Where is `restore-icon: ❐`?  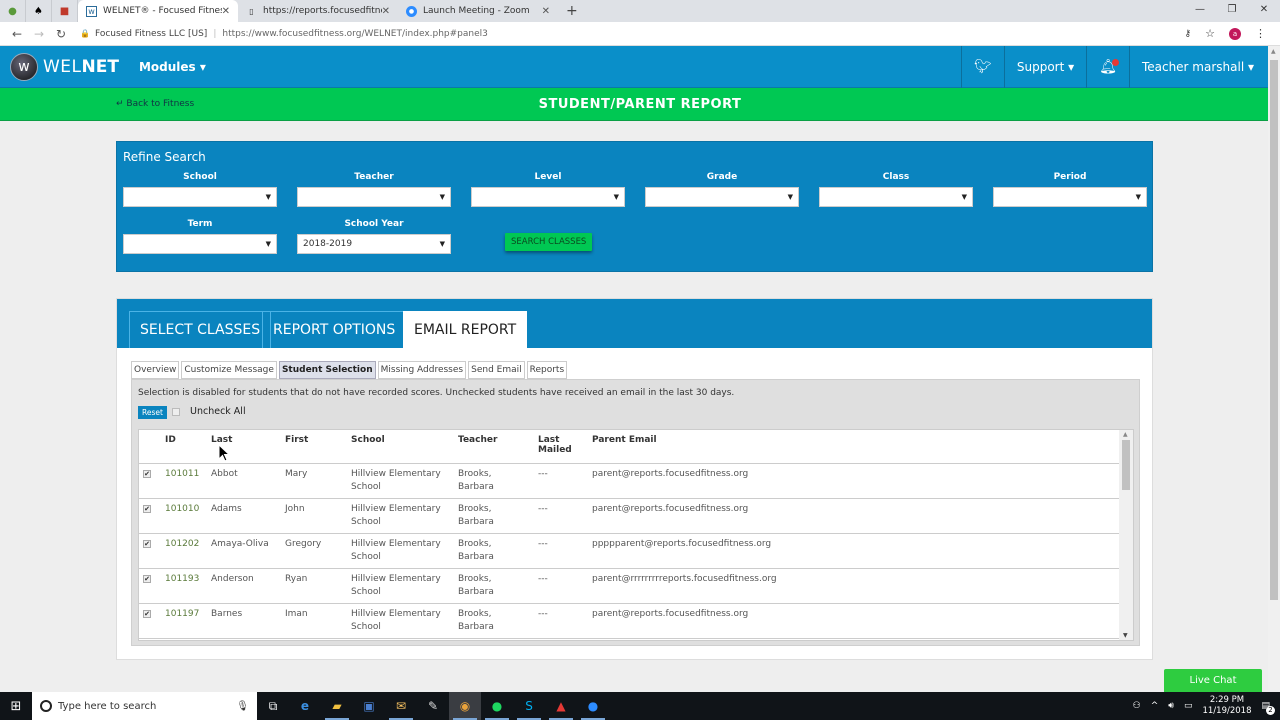 restore-icon: ❐ is located at coordinates (1232, 11).